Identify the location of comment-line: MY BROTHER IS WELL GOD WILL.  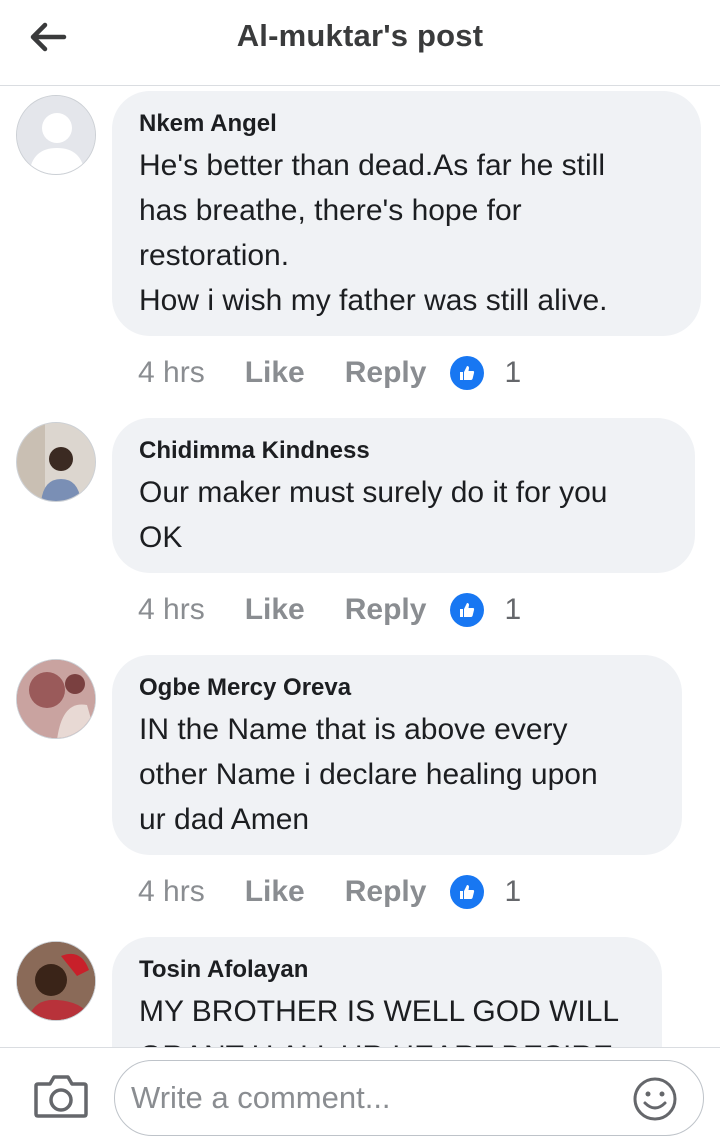
(379, 1011).